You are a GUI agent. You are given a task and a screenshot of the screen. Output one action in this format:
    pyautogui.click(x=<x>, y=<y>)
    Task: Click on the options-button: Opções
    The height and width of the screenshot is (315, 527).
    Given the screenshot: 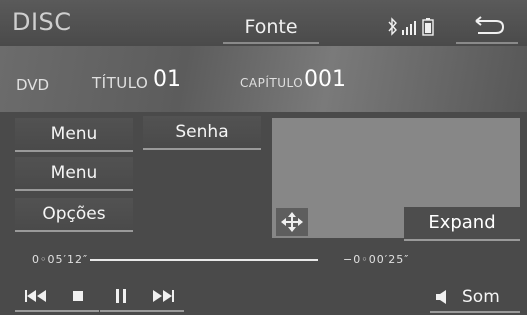 What is the action you would take?
    pyautogui.click(x=74, y=215)
    